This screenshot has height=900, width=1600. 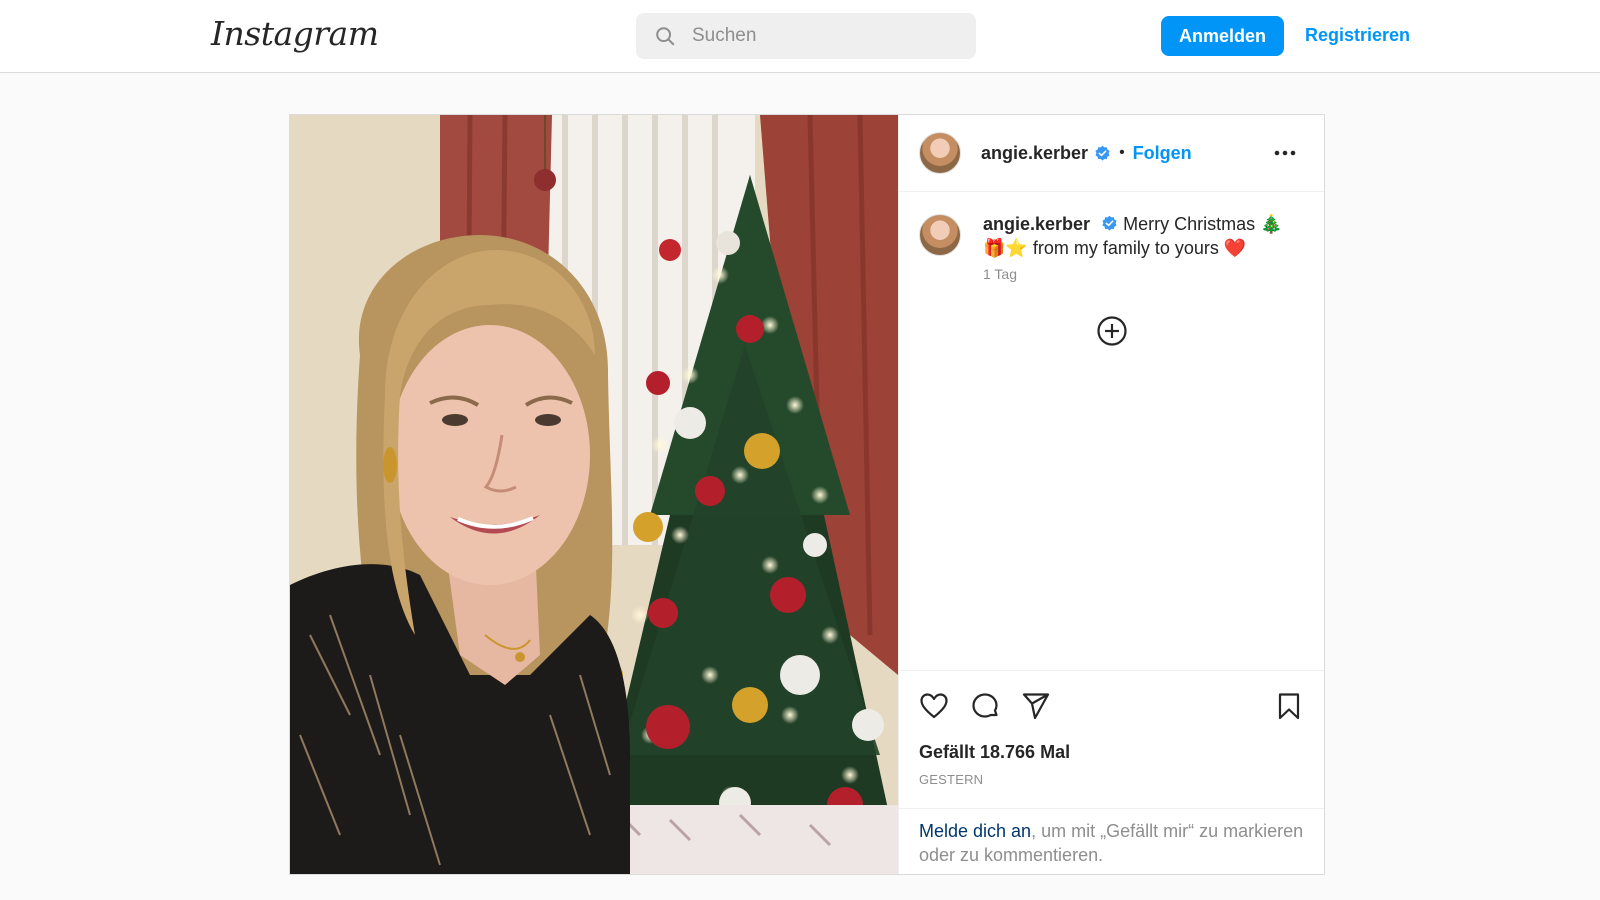 What do you see at coordinates (1289, 706) in the screenshot?
I see `bookmark-icon` at bounding box center [1289, 706].